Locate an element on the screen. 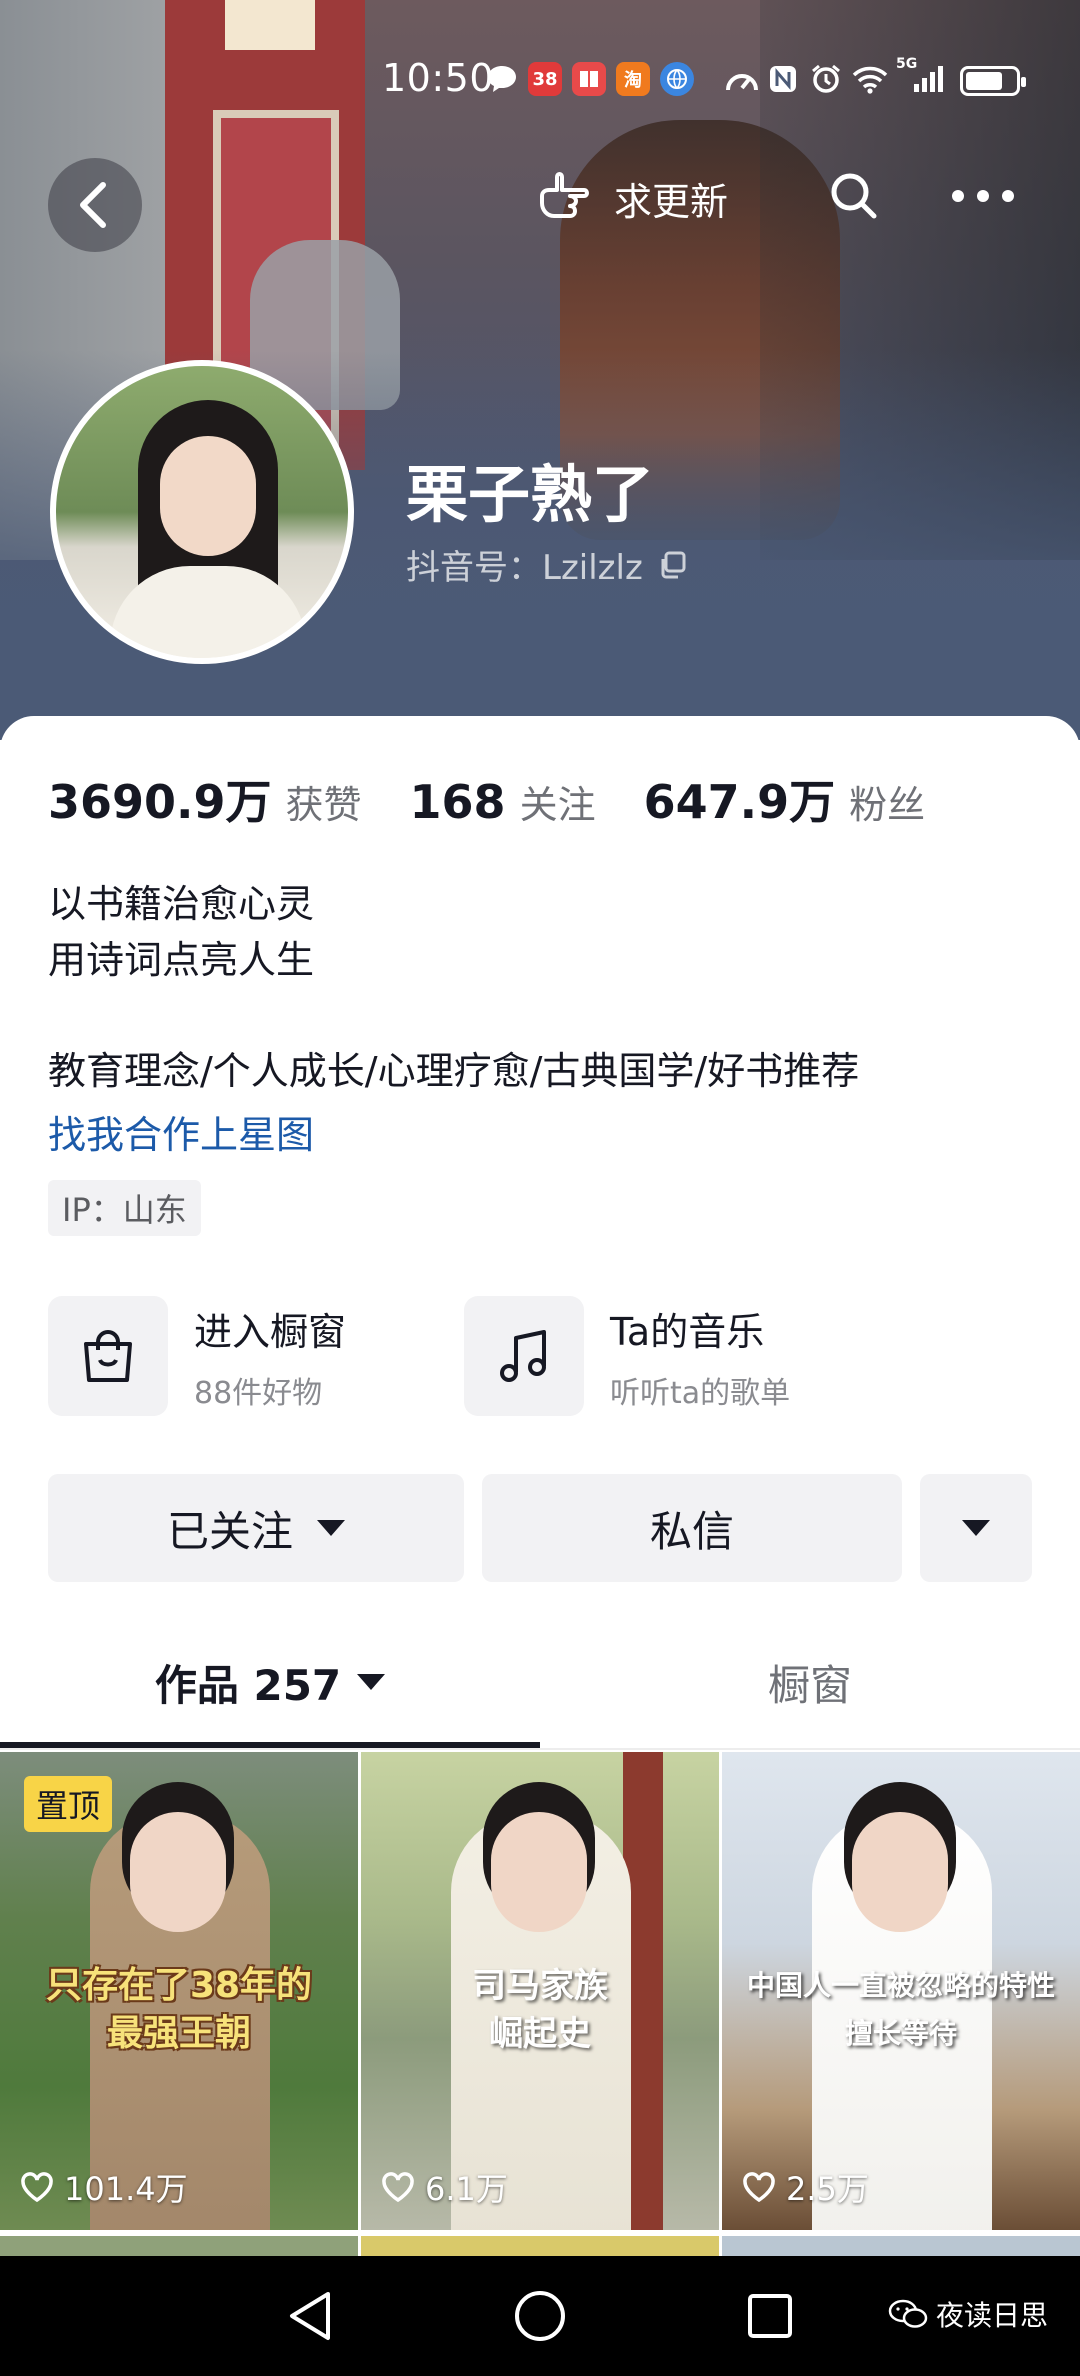 The height and width of the screenshot is (2376, 1080). followed-button: 已关注 is located at coordinates (256, 1528).